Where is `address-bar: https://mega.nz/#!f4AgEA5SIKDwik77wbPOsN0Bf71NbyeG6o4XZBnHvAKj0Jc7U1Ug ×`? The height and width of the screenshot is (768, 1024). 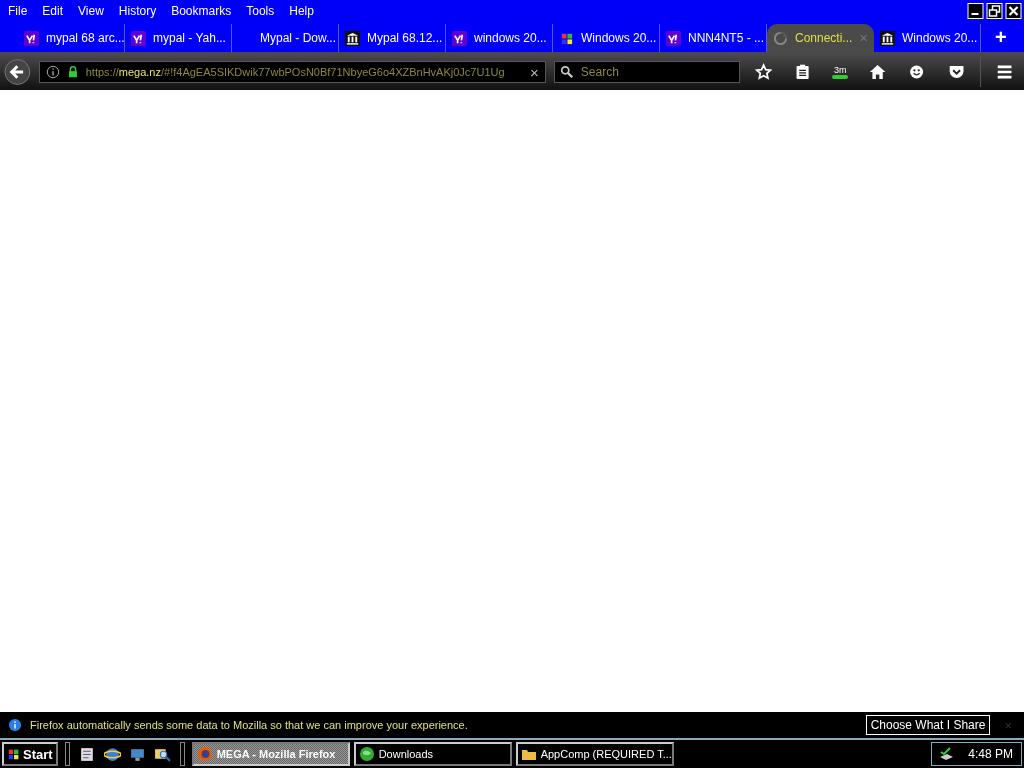 address-bar: https://mega.nz/#!f4AgEA5SIKDwik77wbPOsN0Bf71NbyeG6o4XZBnHvAKj0Jc7U1Ug × is located at coordinates (292, 72).